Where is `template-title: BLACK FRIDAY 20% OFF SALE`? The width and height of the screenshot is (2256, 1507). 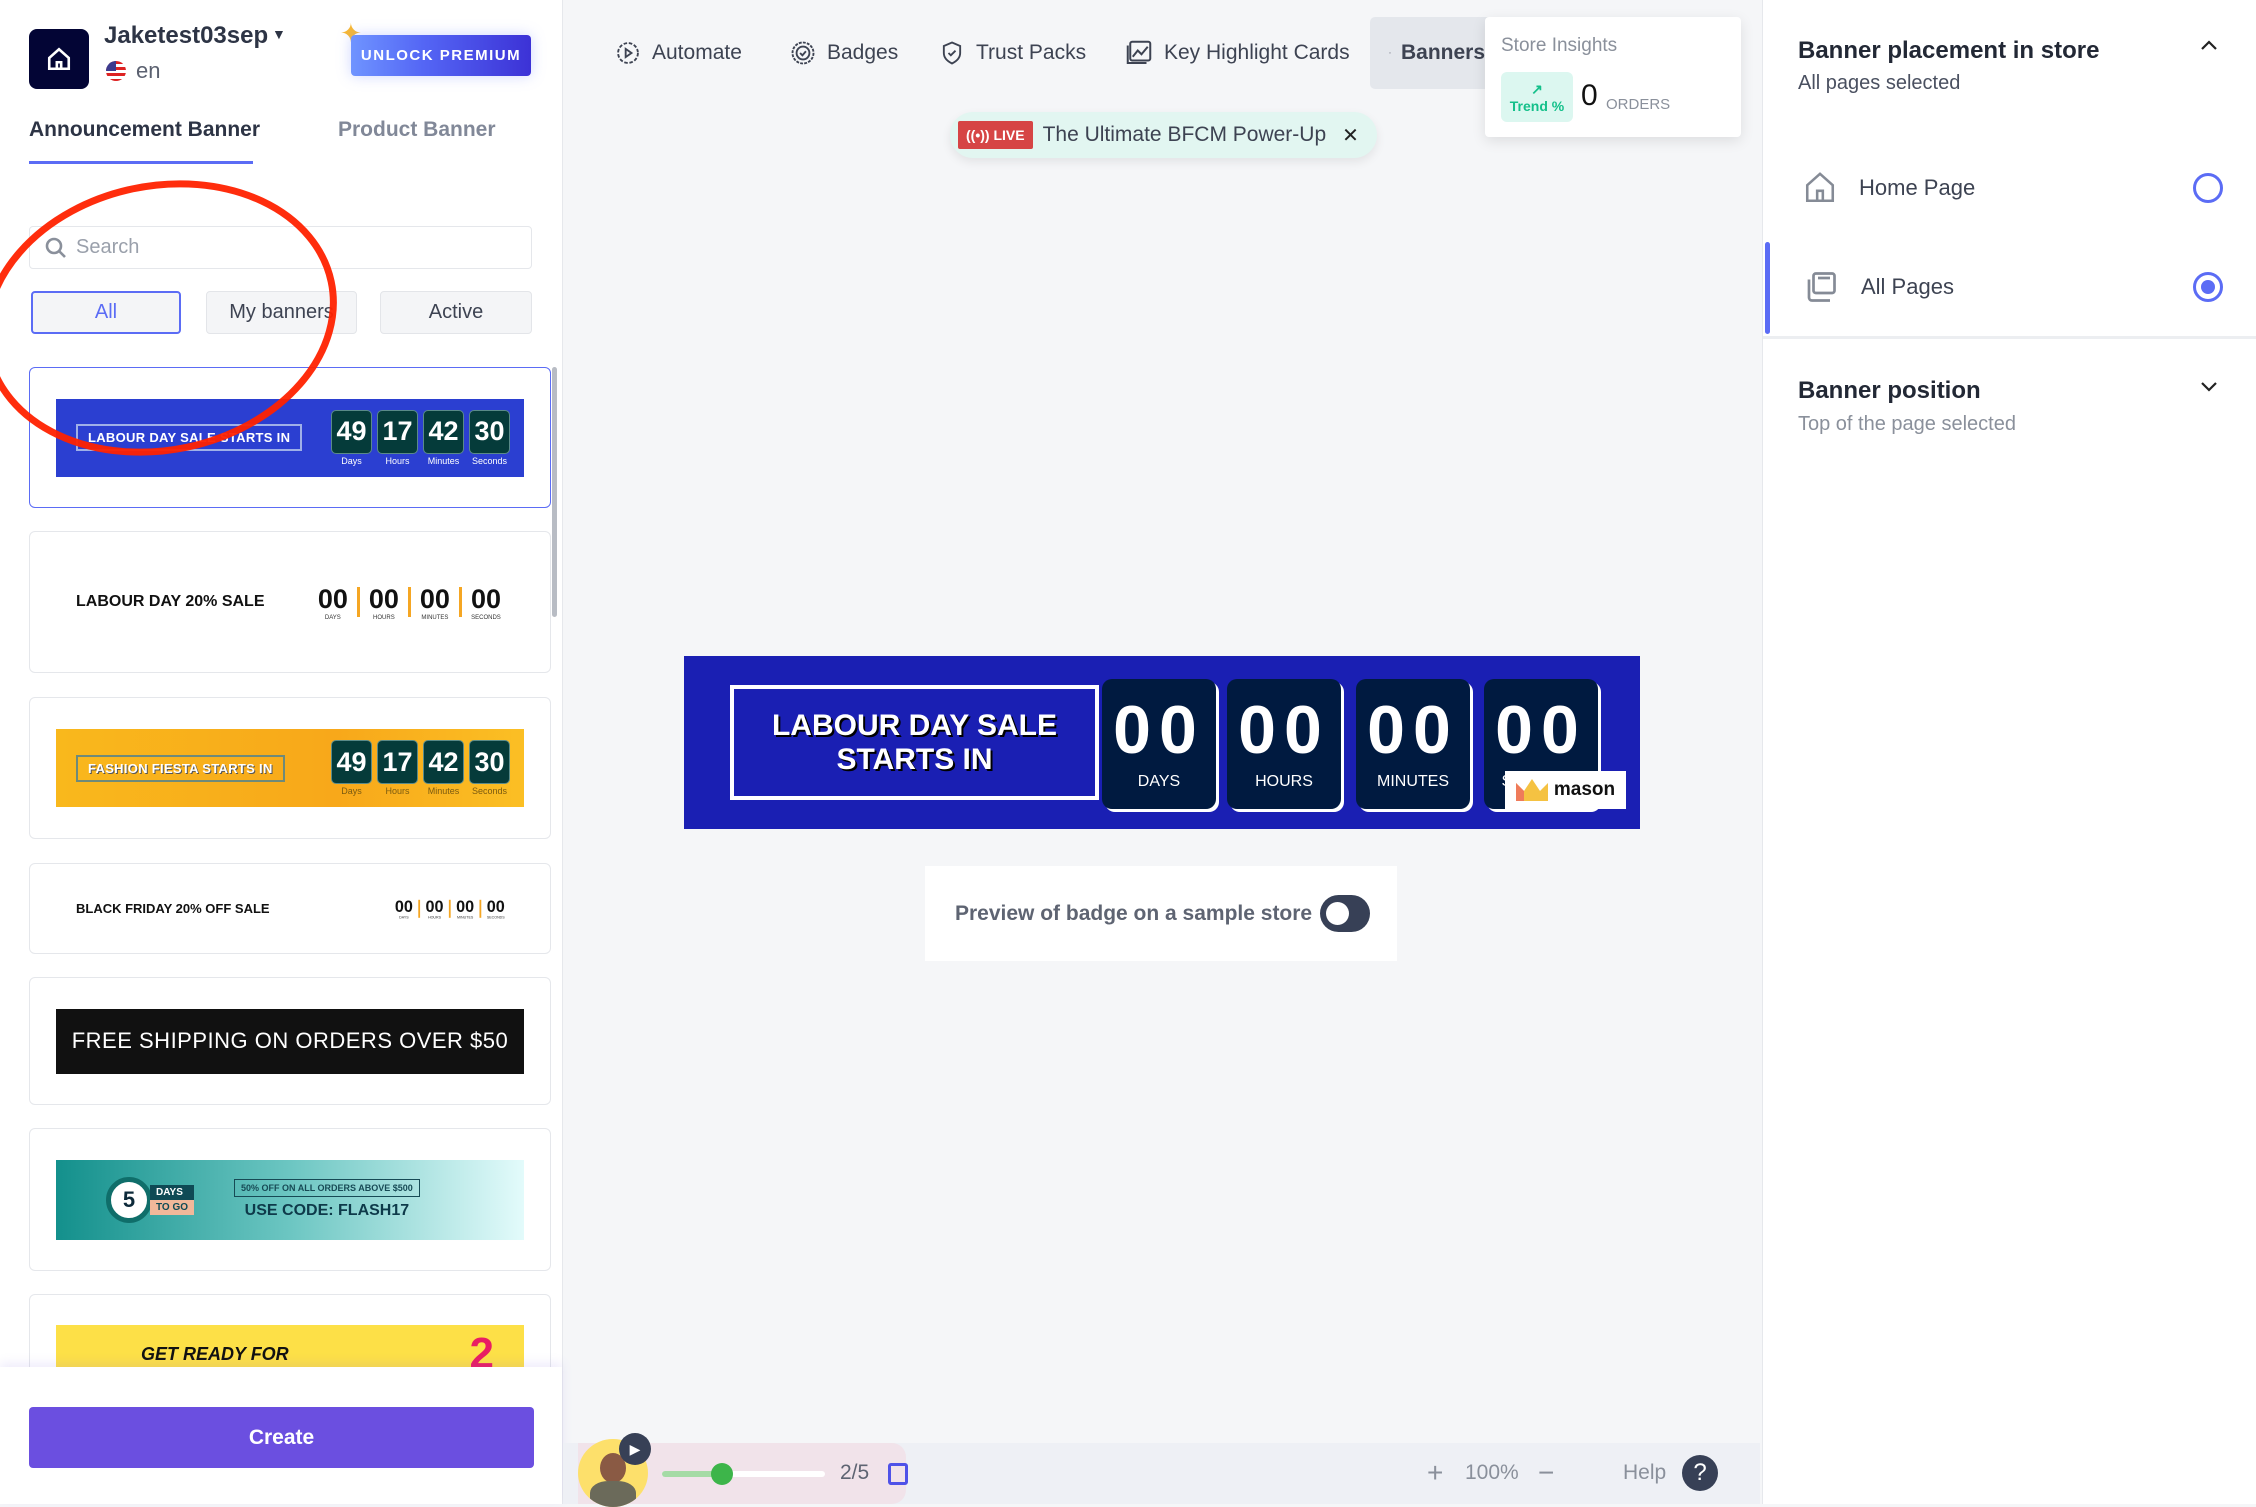 template-title: BLACK FRIDAY 20% OFF SALE is located at coordinates (173, 908).